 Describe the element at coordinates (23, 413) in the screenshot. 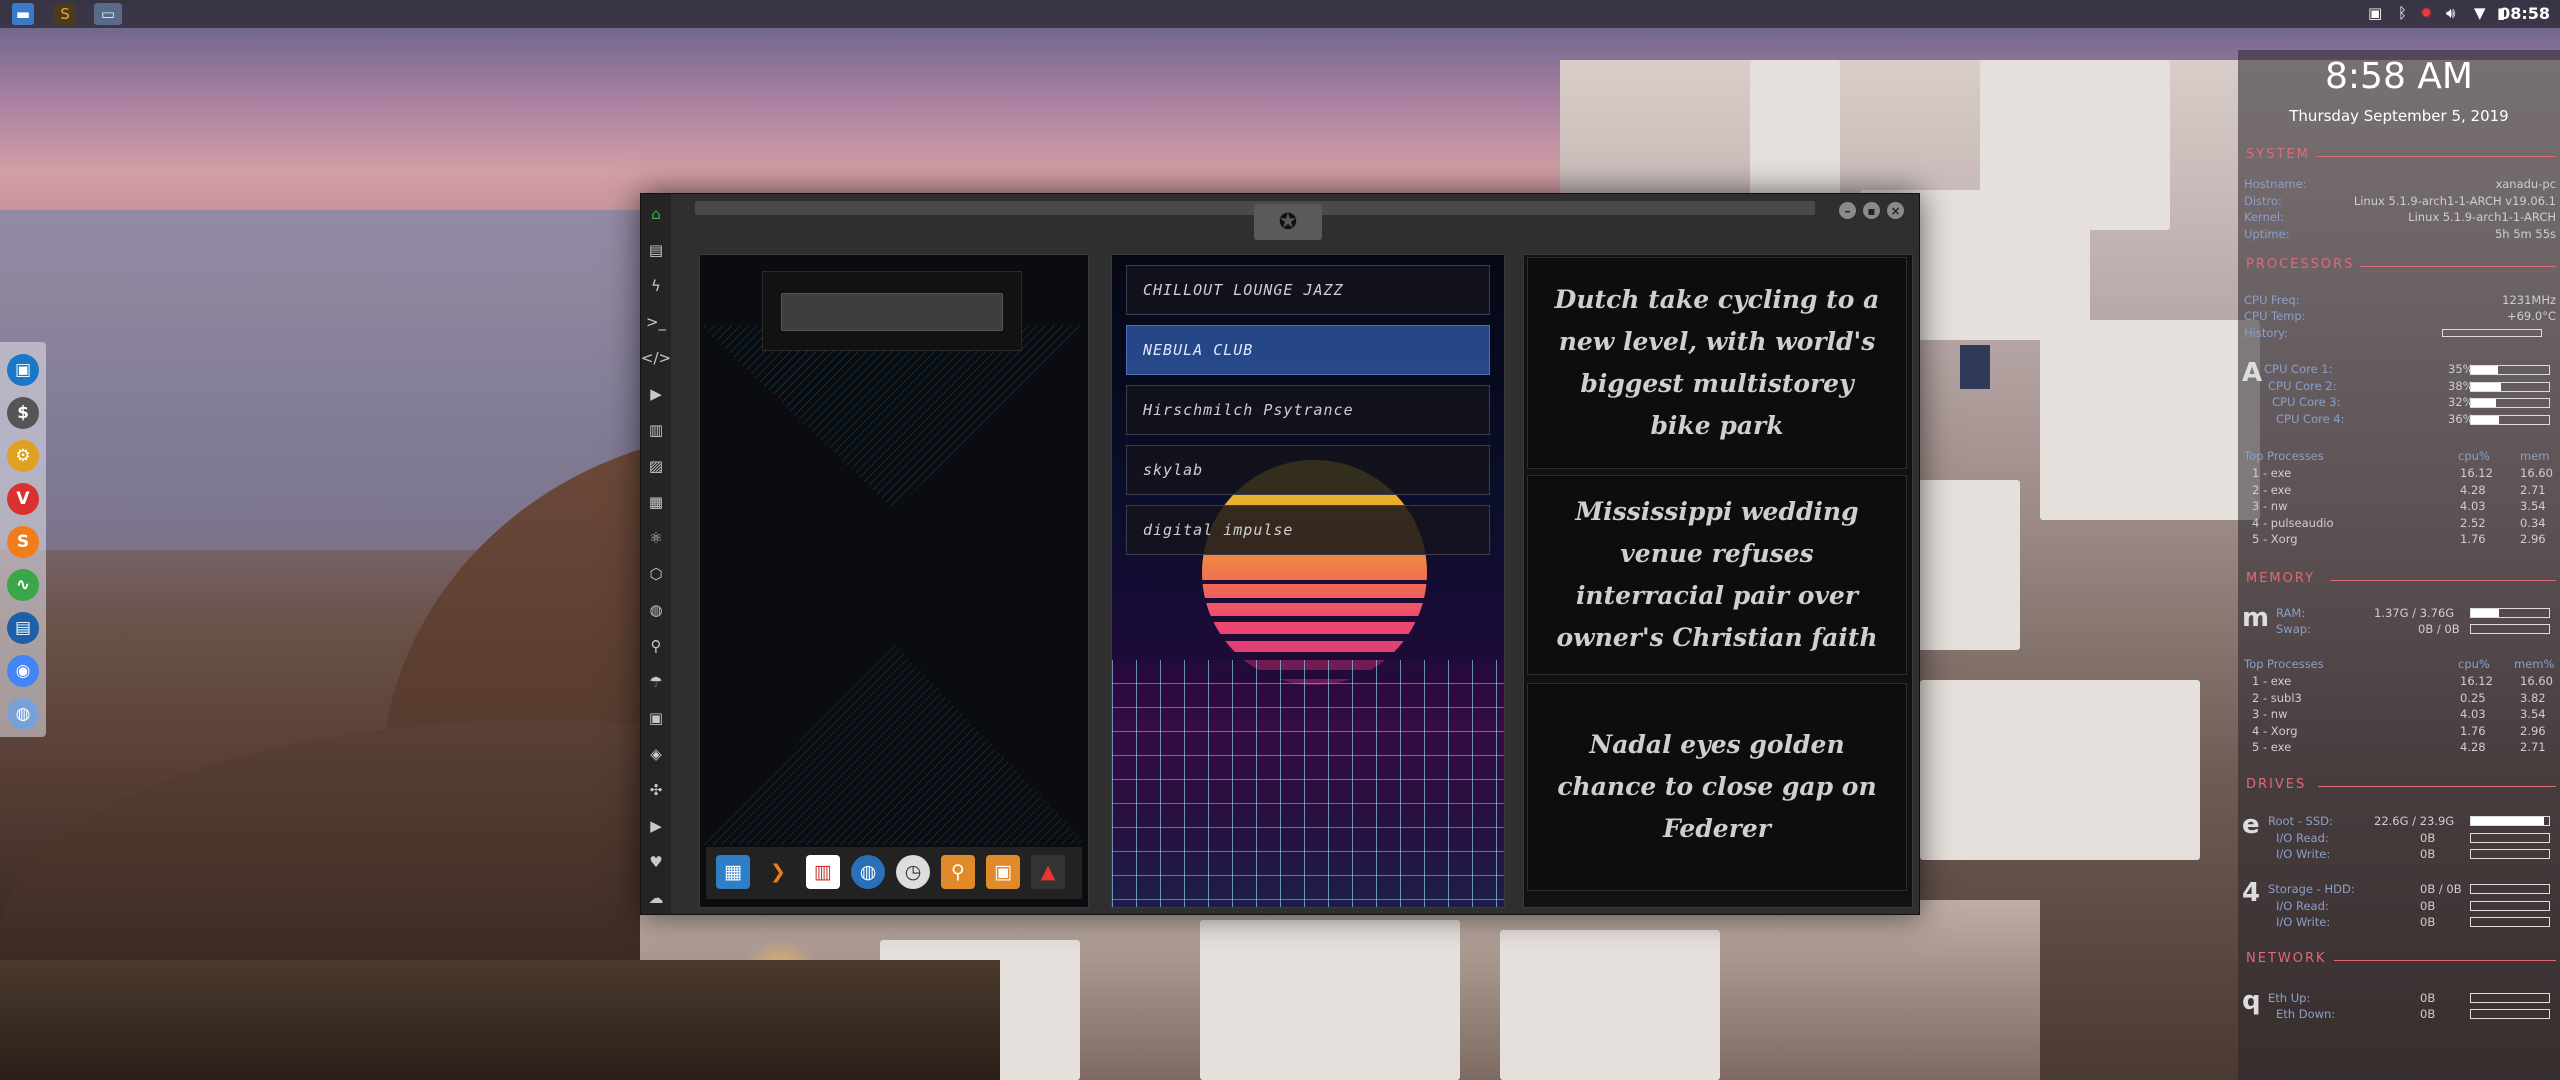

I see `money-app-icon: $` at that location.